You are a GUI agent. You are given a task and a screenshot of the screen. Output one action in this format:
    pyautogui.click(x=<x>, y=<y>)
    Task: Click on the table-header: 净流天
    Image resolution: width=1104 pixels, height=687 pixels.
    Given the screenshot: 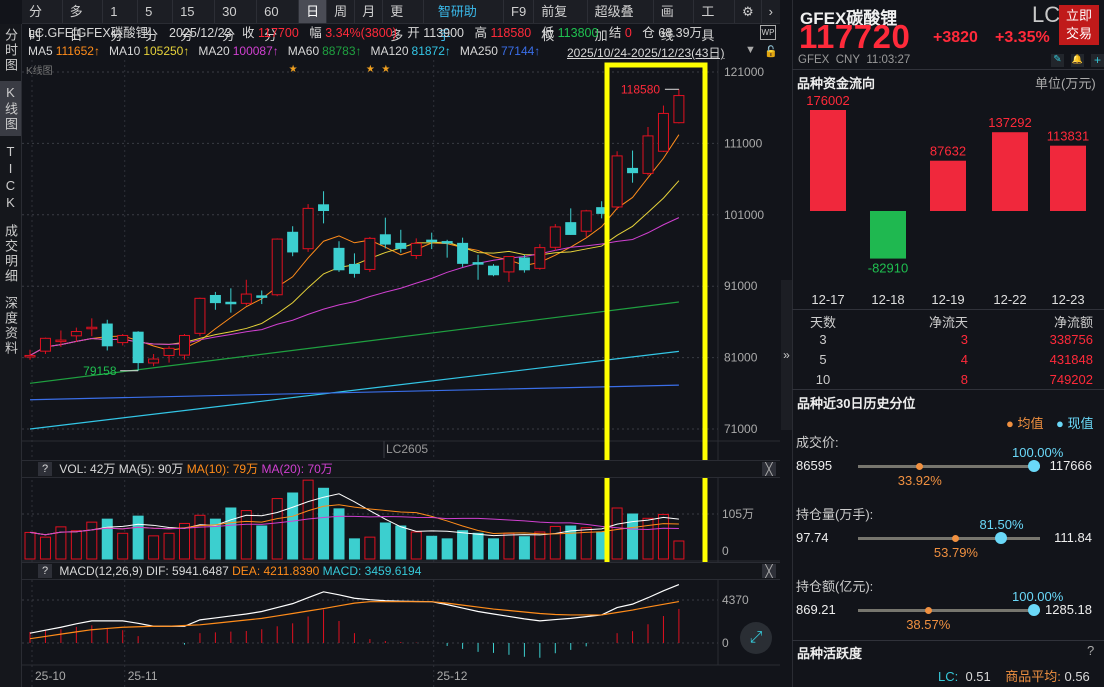 What is the action you would take?
    pyautogui.click(x=948, y=322)
    